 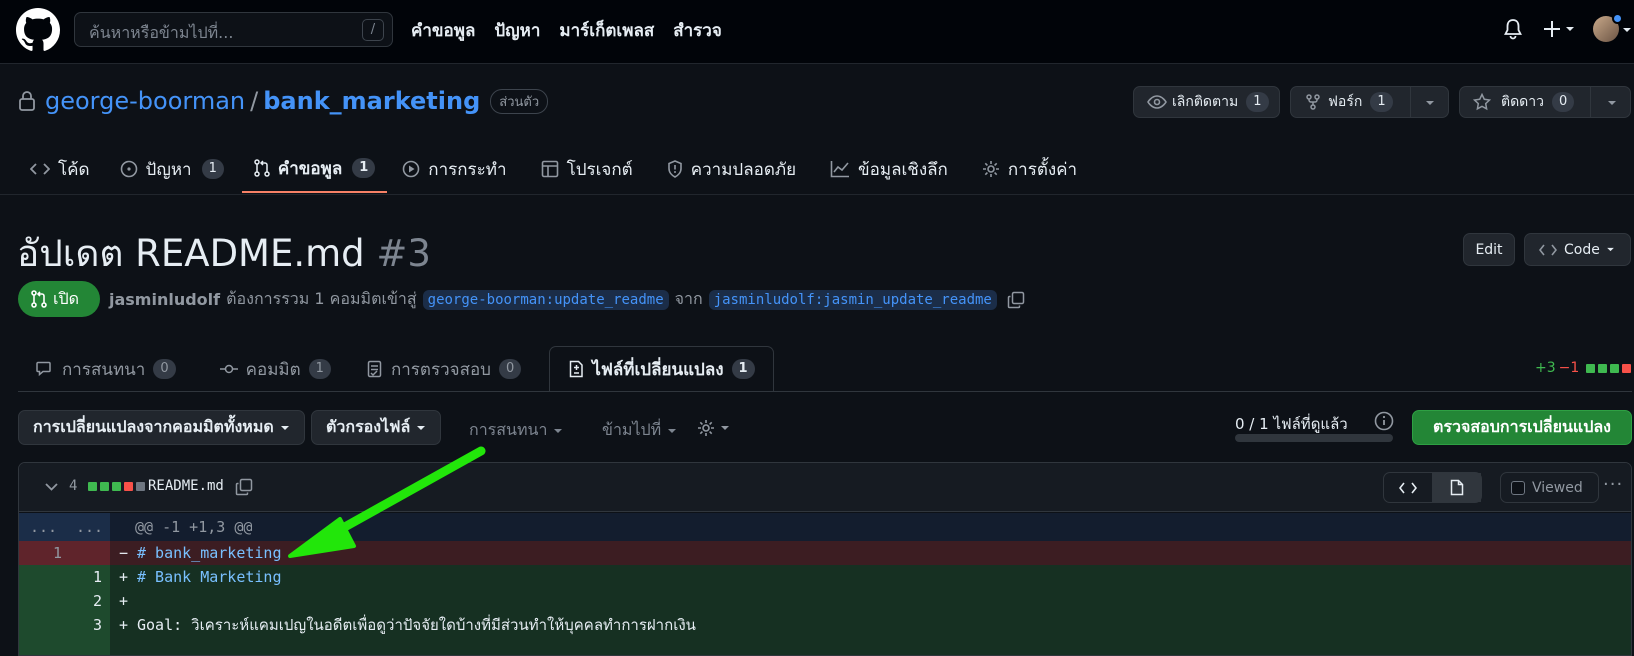 I want to click on tab-insights-label: ข้อมูลเชิงลึก, so click(x=903, y=169).